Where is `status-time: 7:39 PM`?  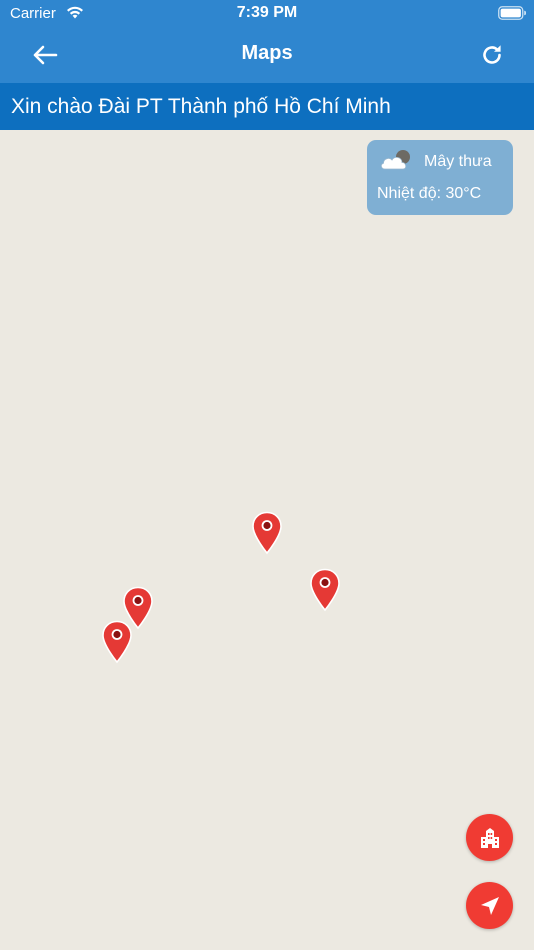 status-time: 7:39 PM is located at coordinates (267, 12).